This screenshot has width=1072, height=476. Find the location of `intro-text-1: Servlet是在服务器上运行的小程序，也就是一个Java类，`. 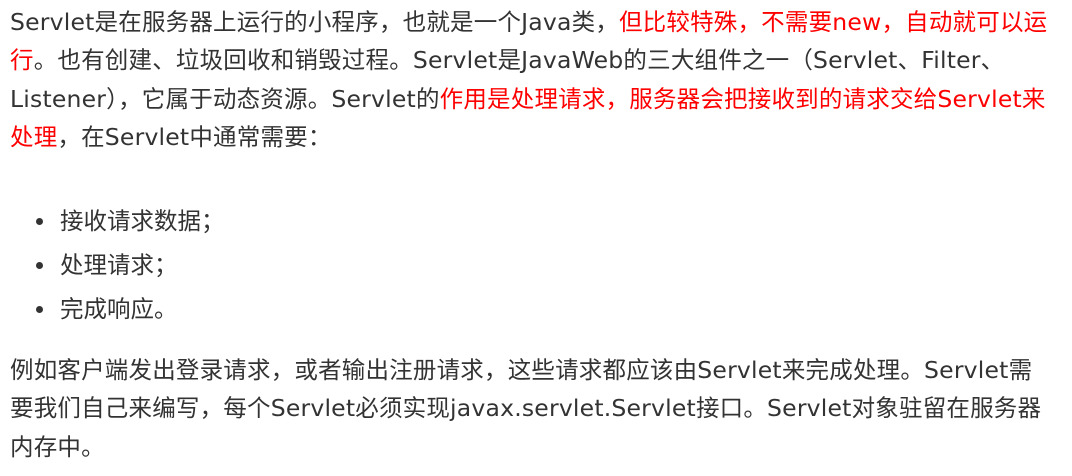

intro-text-1: Servlet是在服务器上运行的小程序，也就是一个Java类， is located at coordinates (314, 22).